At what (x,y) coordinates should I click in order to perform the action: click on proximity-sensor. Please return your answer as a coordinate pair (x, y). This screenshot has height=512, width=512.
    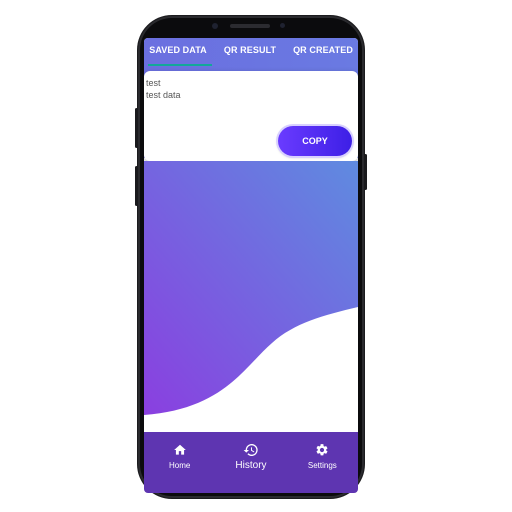
    Looking at the image, I should click on (282, 25).